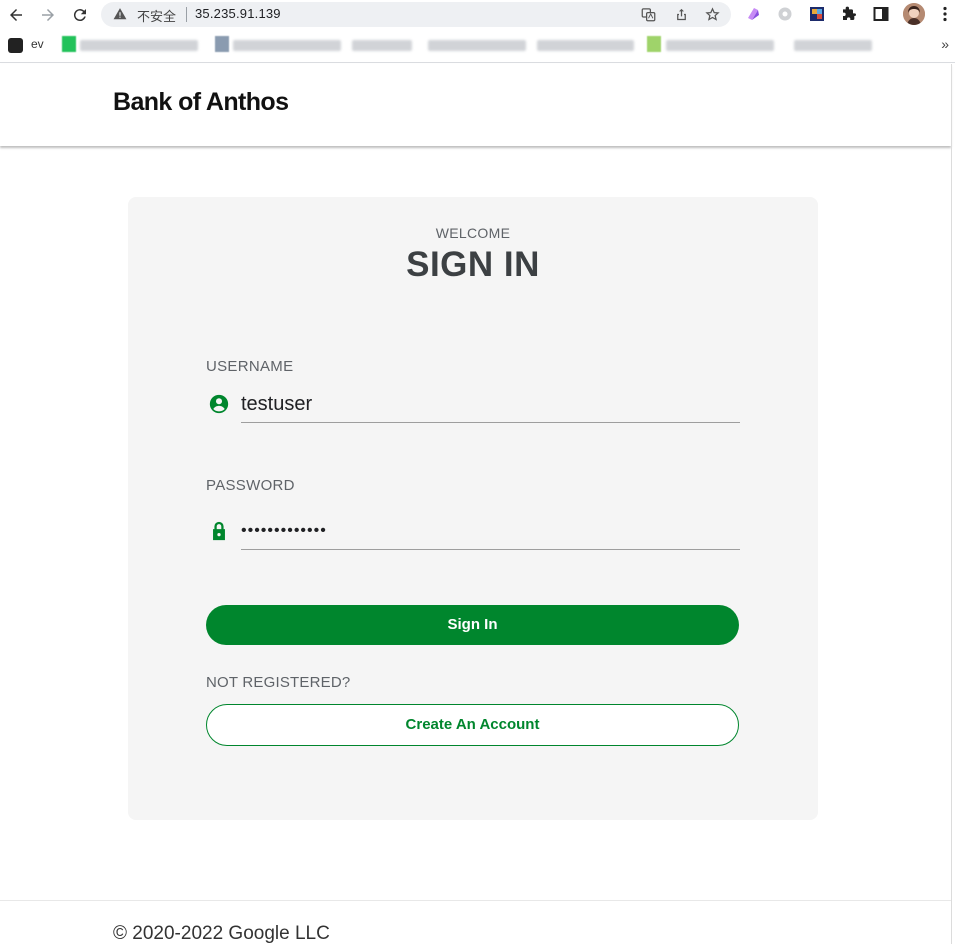  Describe the element at coordinates (785, 14) in the screenshot. I see `extension-gray-icon` at that location.